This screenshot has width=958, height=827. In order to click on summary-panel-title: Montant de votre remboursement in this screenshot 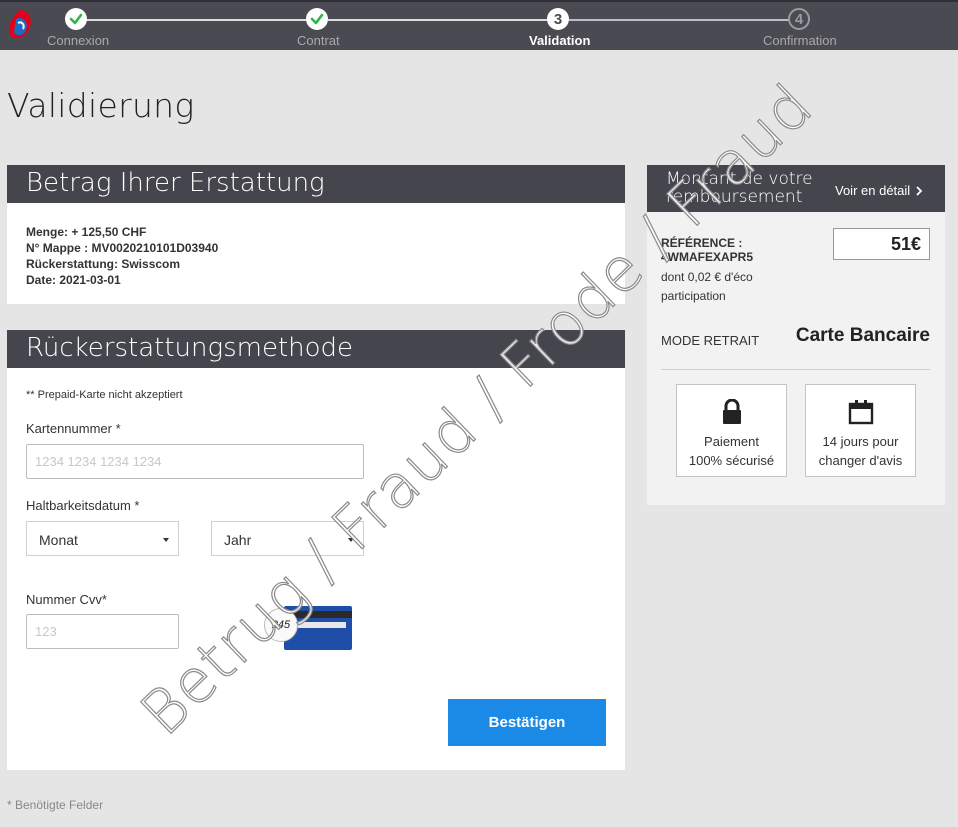, I will do `click(739, 188)`.